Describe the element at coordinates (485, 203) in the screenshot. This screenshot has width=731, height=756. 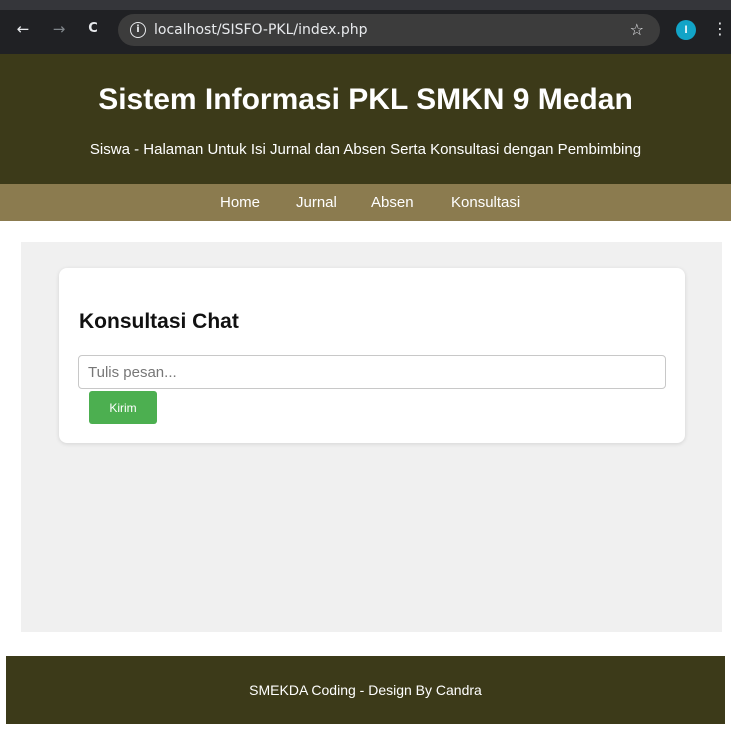
I see `nav-item-konsultasi: Konsultasi` at that location.